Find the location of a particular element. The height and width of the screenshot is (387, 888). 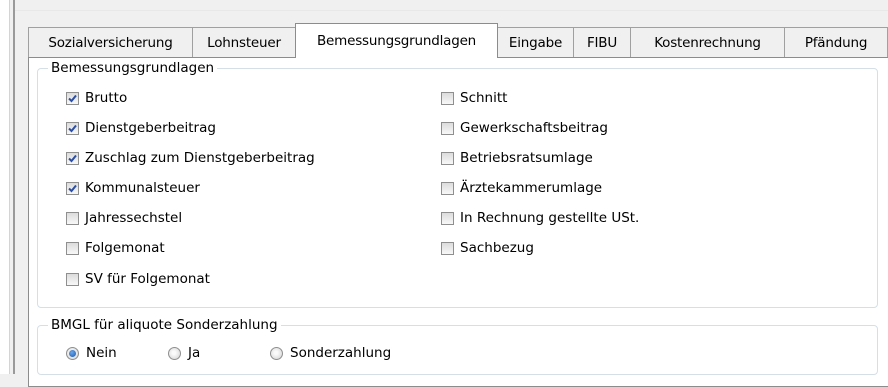

checkbox-gewerkschaftsbeitrag: Gewerkschaftsbeitrag is located at coordinates (524, 128).